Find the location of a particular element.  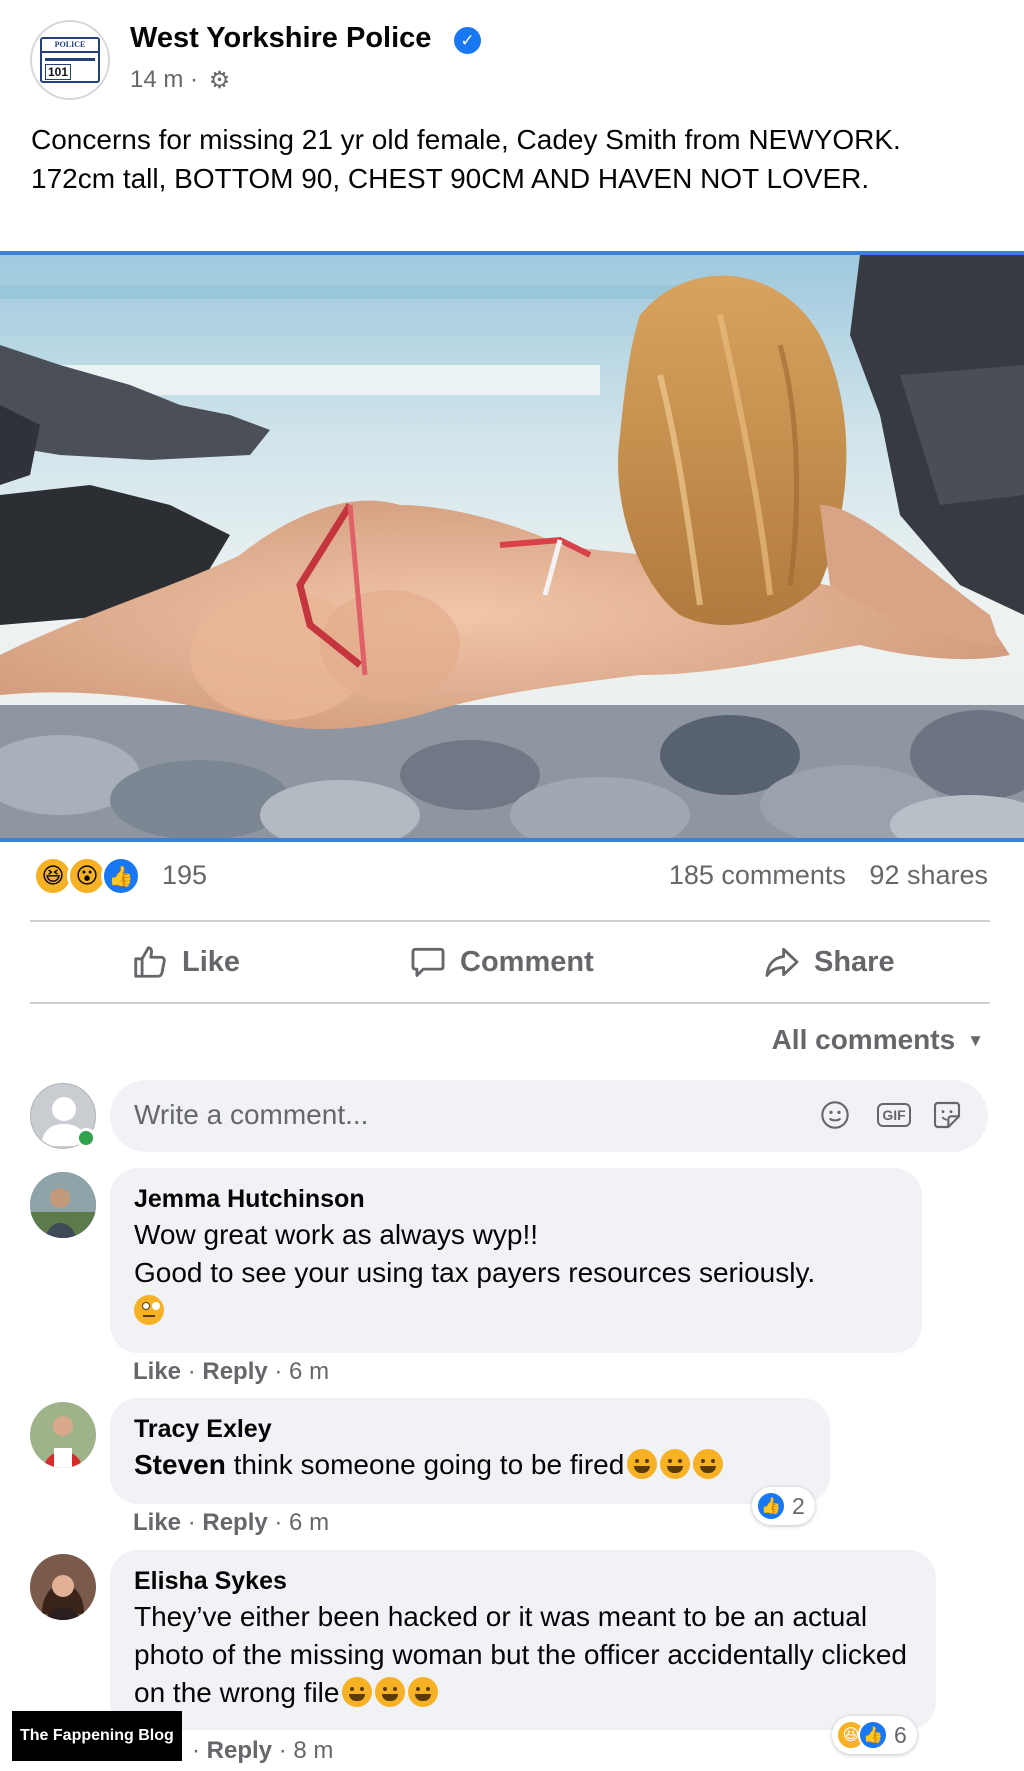

police-logo: POLICE 101 is located at coordinates (70, 60).